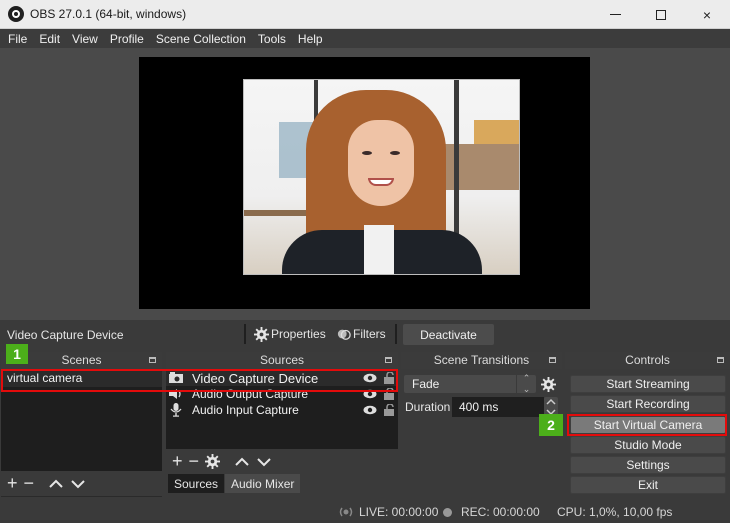  Describe the element at coordinates (551, 425) in the screenshot. I see `step-badge-2: 2` at that location.